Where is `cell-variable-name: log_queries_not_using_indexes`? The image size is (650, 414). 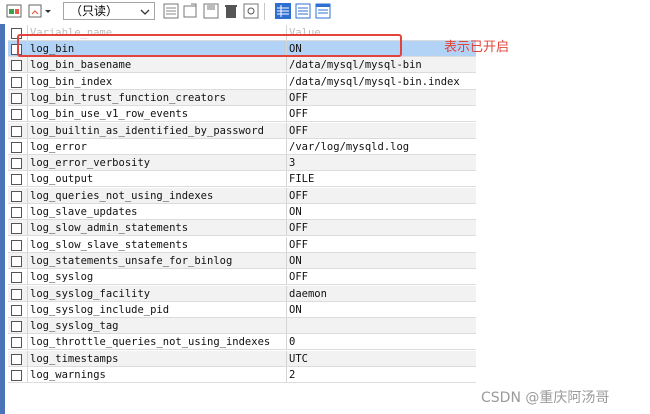 cell-variable-name: log_queries_not_using_indexes is located at coordinates (158, 195).